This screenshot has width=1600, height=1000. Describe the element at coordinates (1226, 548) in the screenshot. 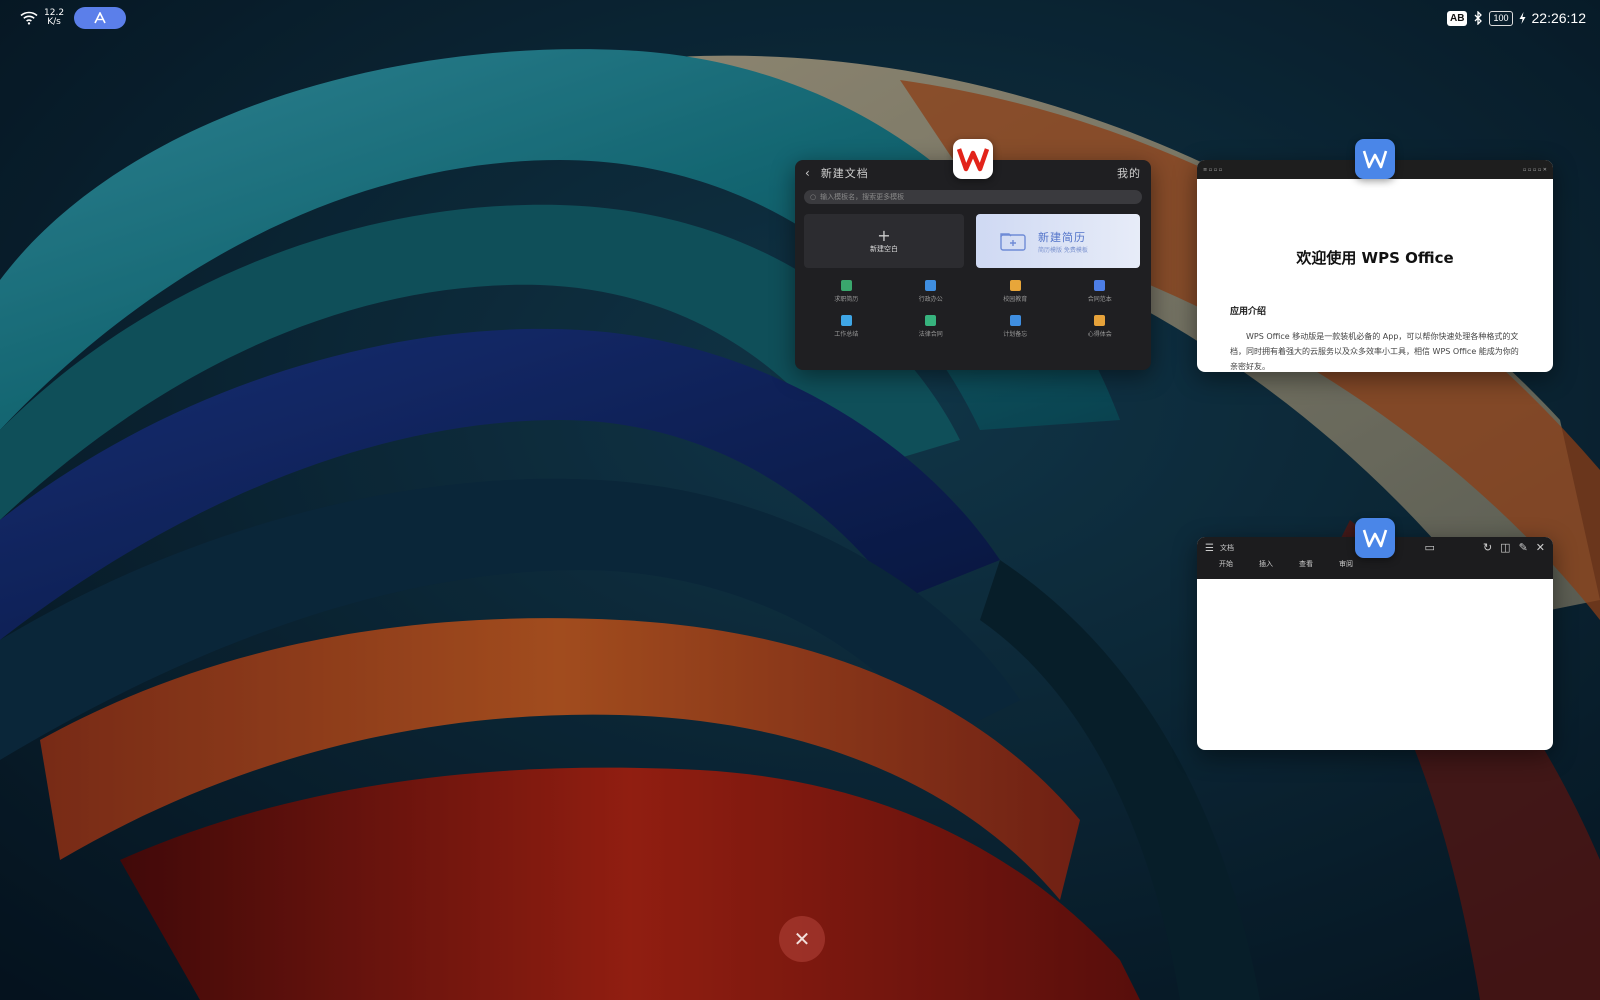

I see `blank-doc-name: 文档` at that location.